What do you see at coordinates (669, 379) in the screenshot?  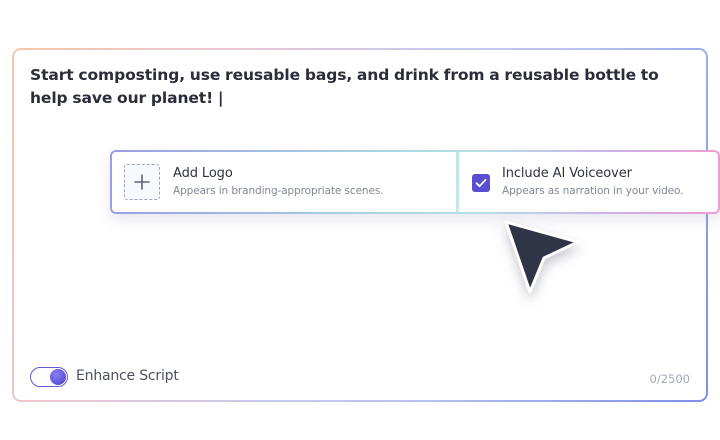 I see `character-count: 0/2500` at bounding box center [669, 379].